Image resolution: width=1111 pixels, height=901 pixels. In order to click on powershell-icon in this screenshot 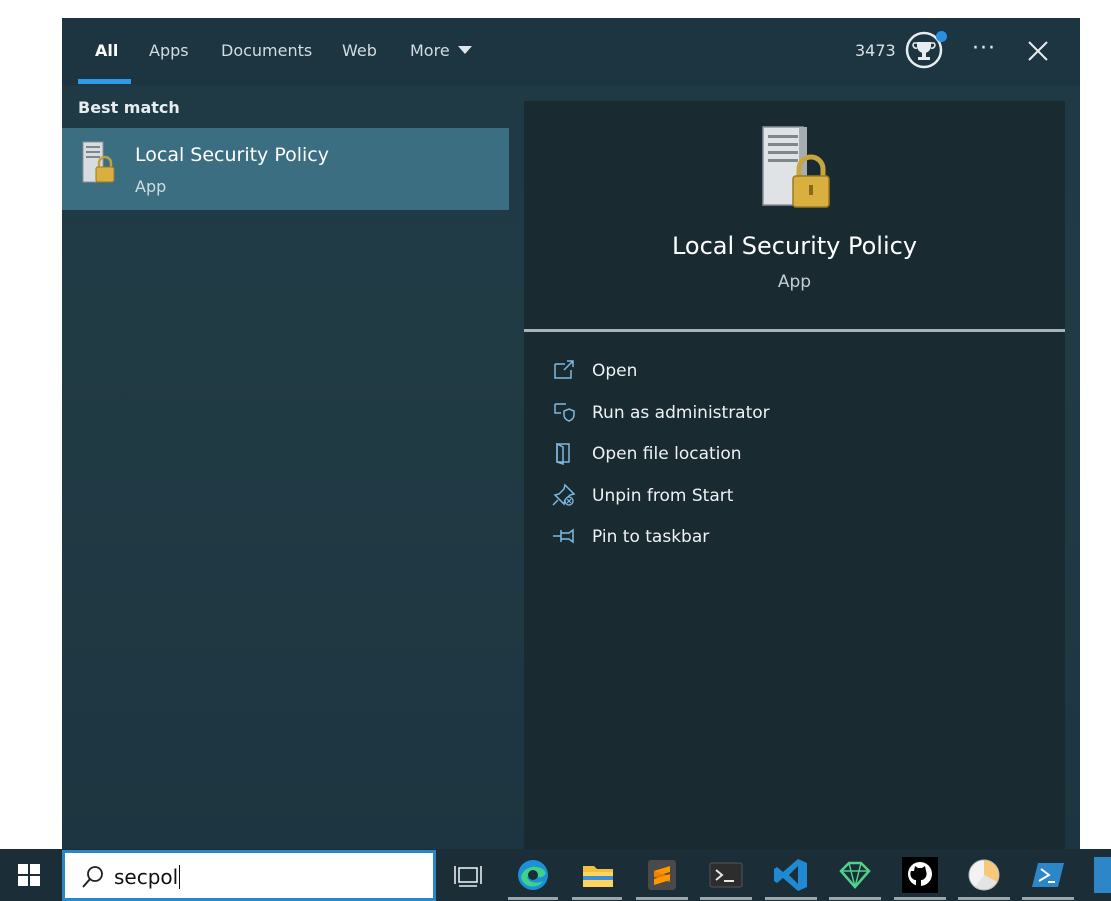, I will do `click(1048, 875)`.